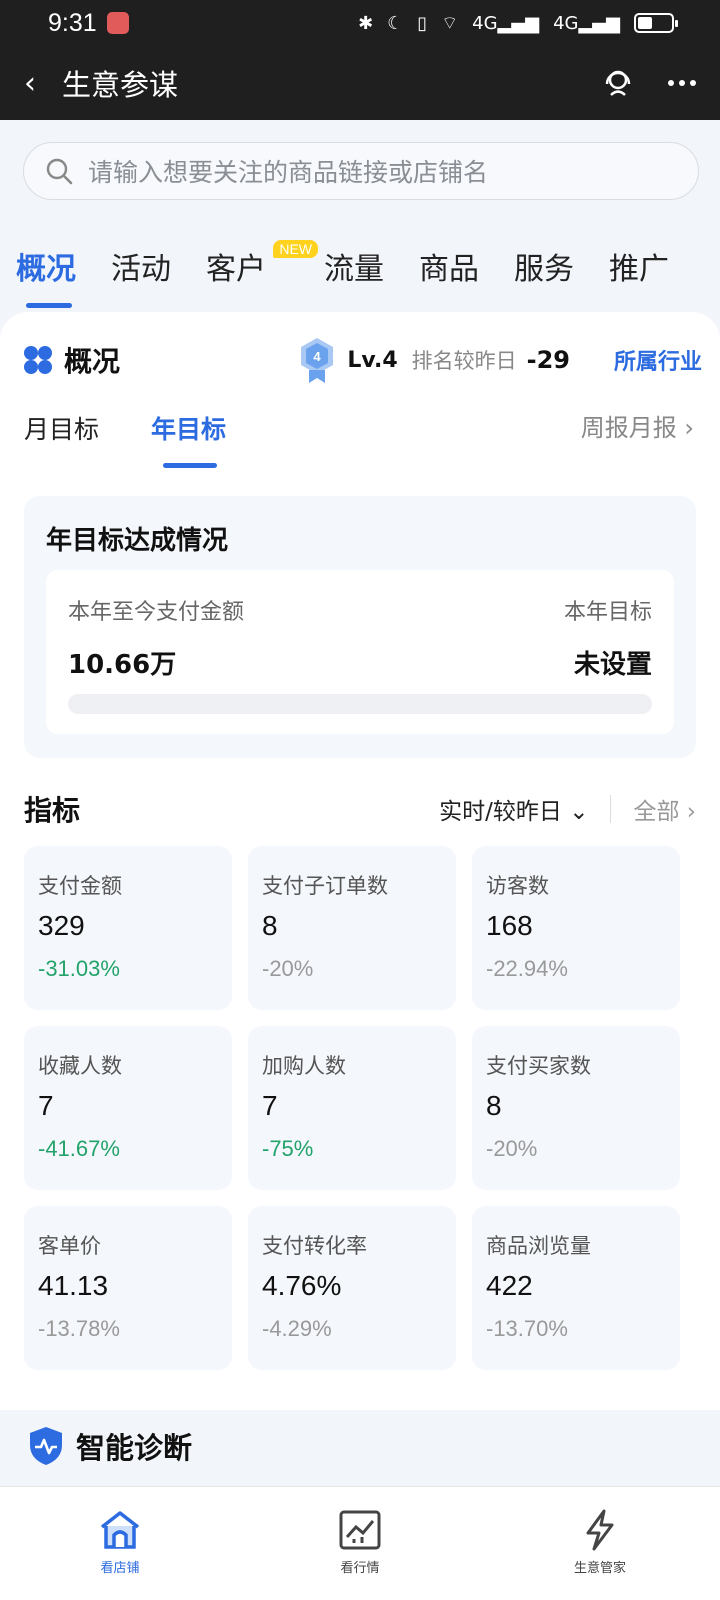  Describe the element at coordinates (360, 1446) in the screenshot. I see `smart-diagnosis-section: 智能诊断` at that location.